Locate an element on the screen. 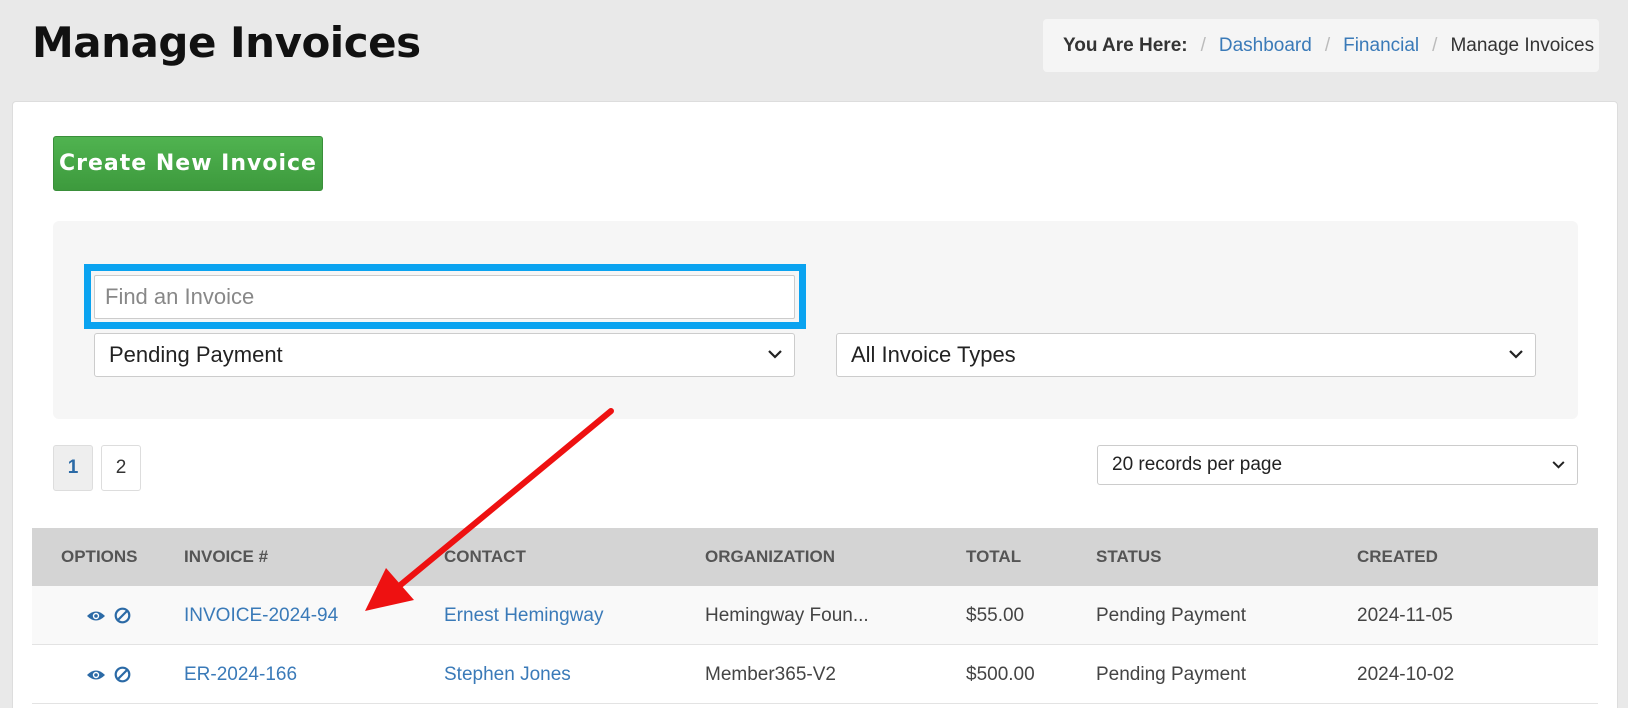 Image resolution: width=1628 pixels, height=708 pixels. column-header-created: CREATED is located at coordinates (1397, 557).